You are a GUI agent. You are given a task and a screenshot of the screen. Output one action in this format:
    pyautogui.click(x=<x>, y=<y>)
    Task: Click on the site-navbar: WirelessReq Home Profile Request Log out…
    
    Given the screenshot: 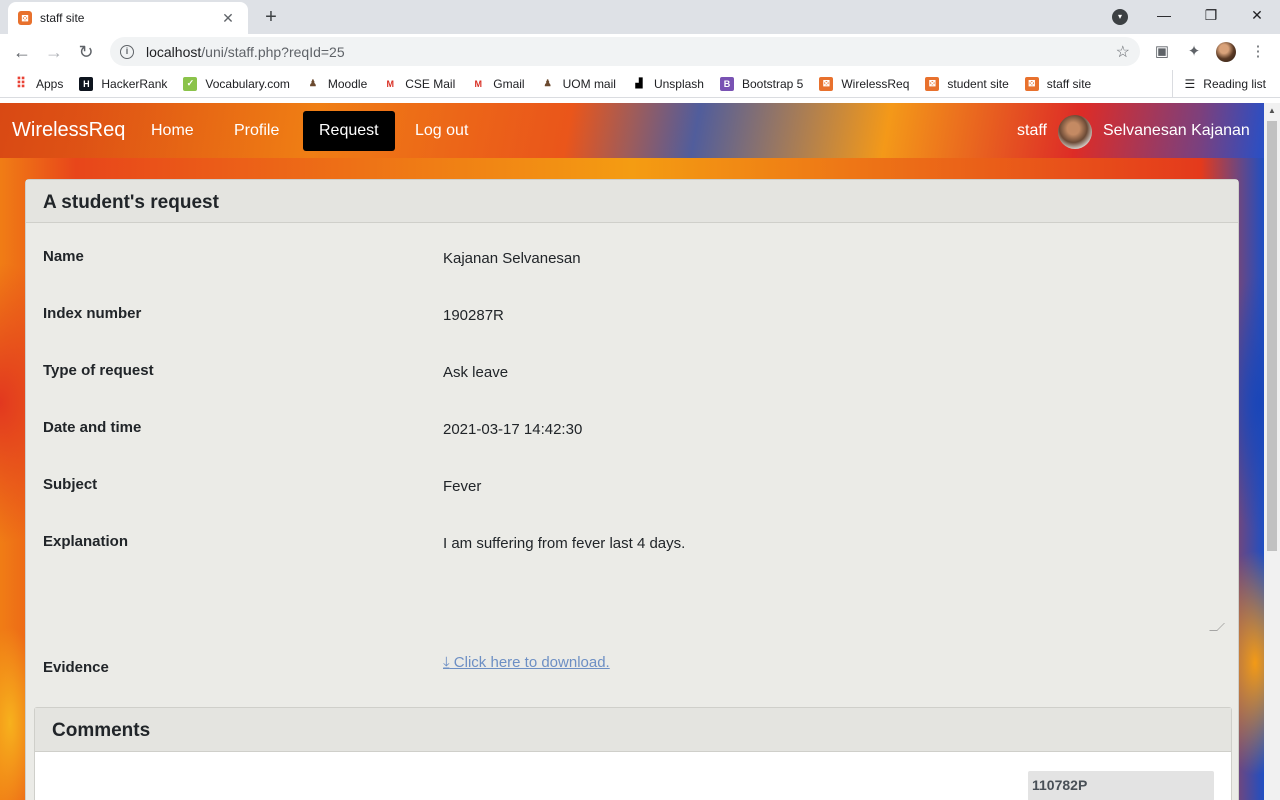 What is the action you would take?
    pyautogui.click(x=632, y=130)
    